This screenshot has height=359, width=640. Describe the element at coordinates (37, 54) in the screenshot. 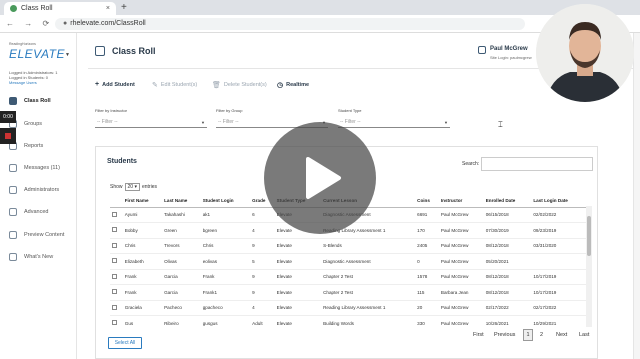

I see `logo: ELEVATE` at that location.